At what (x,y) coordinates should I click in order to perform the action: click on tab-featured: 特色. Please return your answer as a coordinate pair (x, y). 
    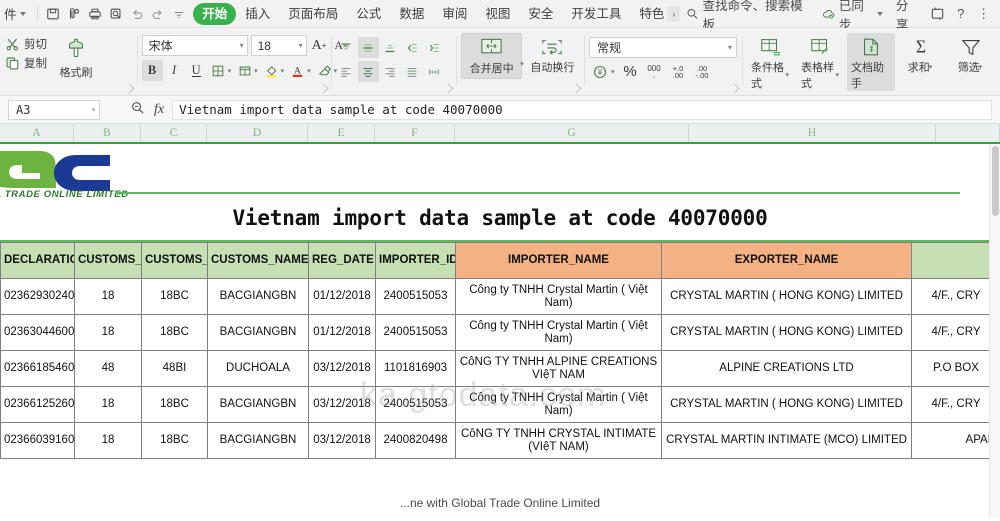
    Looking at the image, I should click on (648, 14).